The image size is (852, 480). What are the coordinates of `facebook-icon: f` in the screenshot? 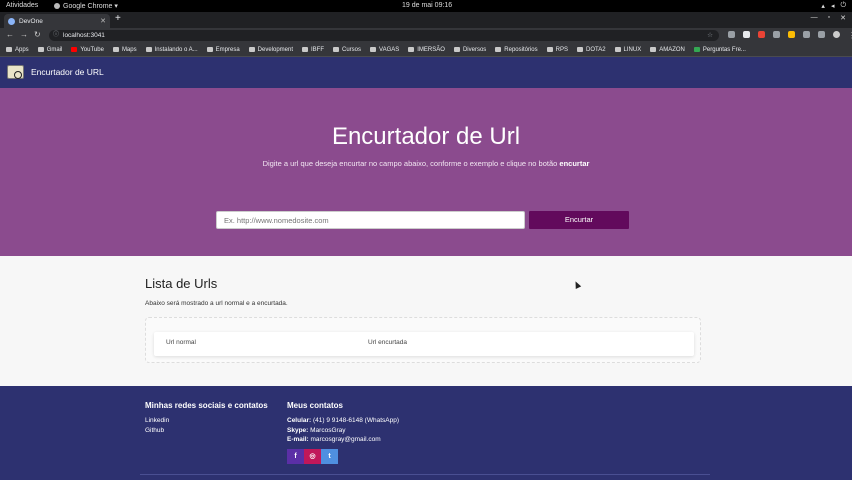 It's located at (295, 456).